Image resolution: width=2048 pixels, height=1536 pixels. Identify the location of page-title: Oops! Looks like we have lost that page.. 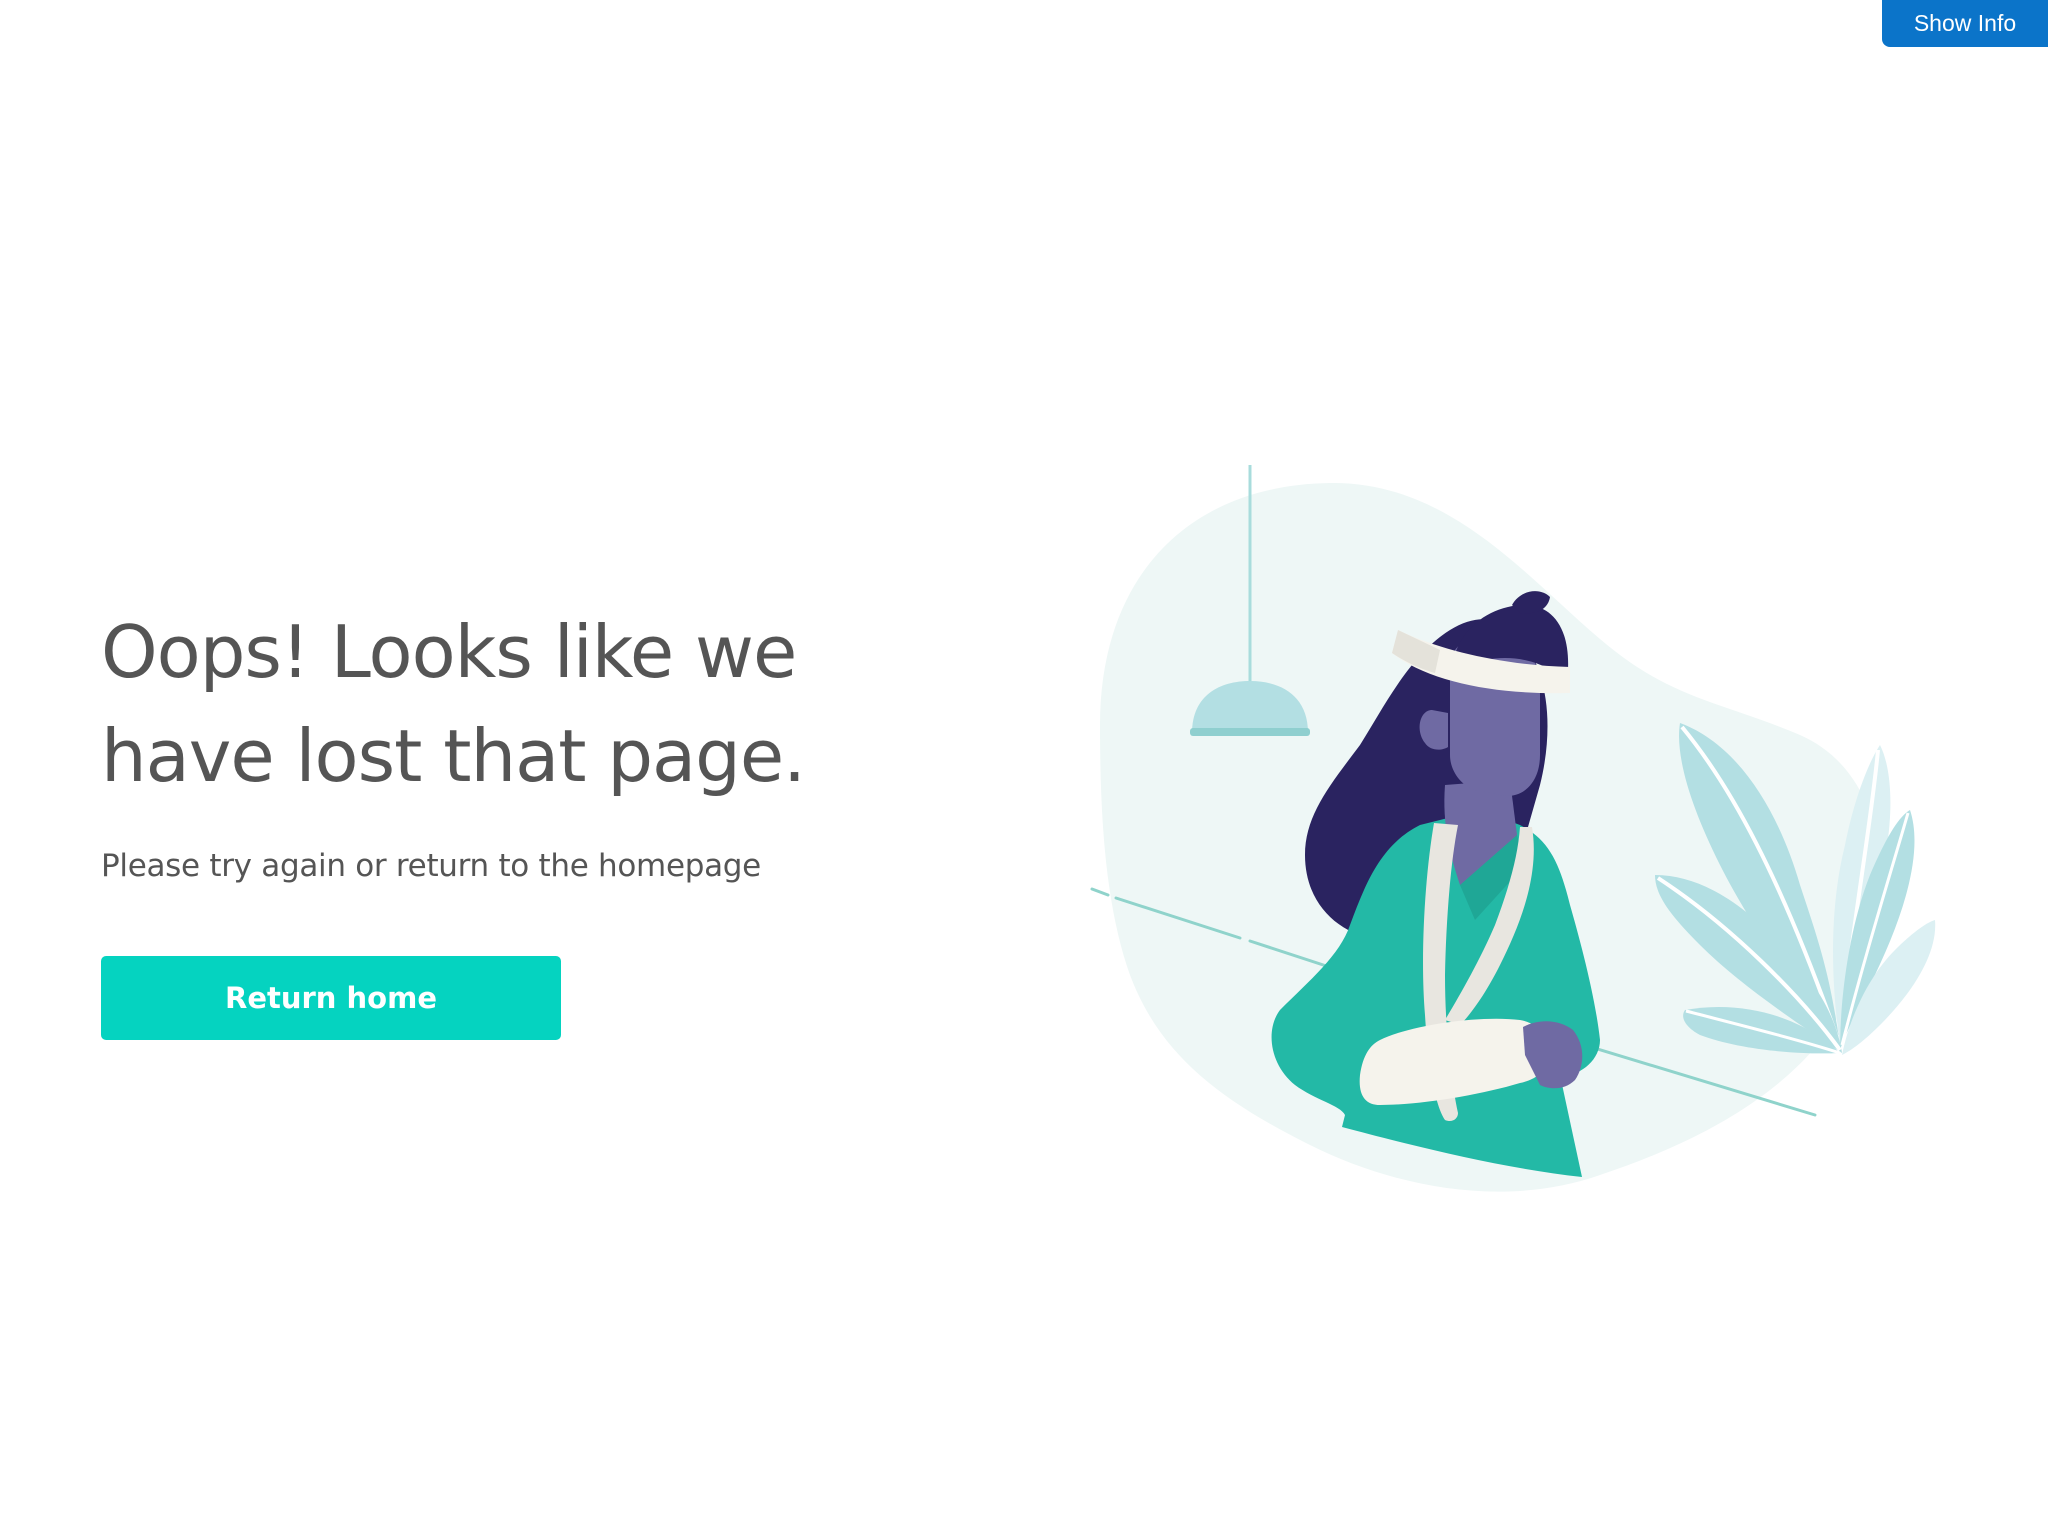
(481, 704).